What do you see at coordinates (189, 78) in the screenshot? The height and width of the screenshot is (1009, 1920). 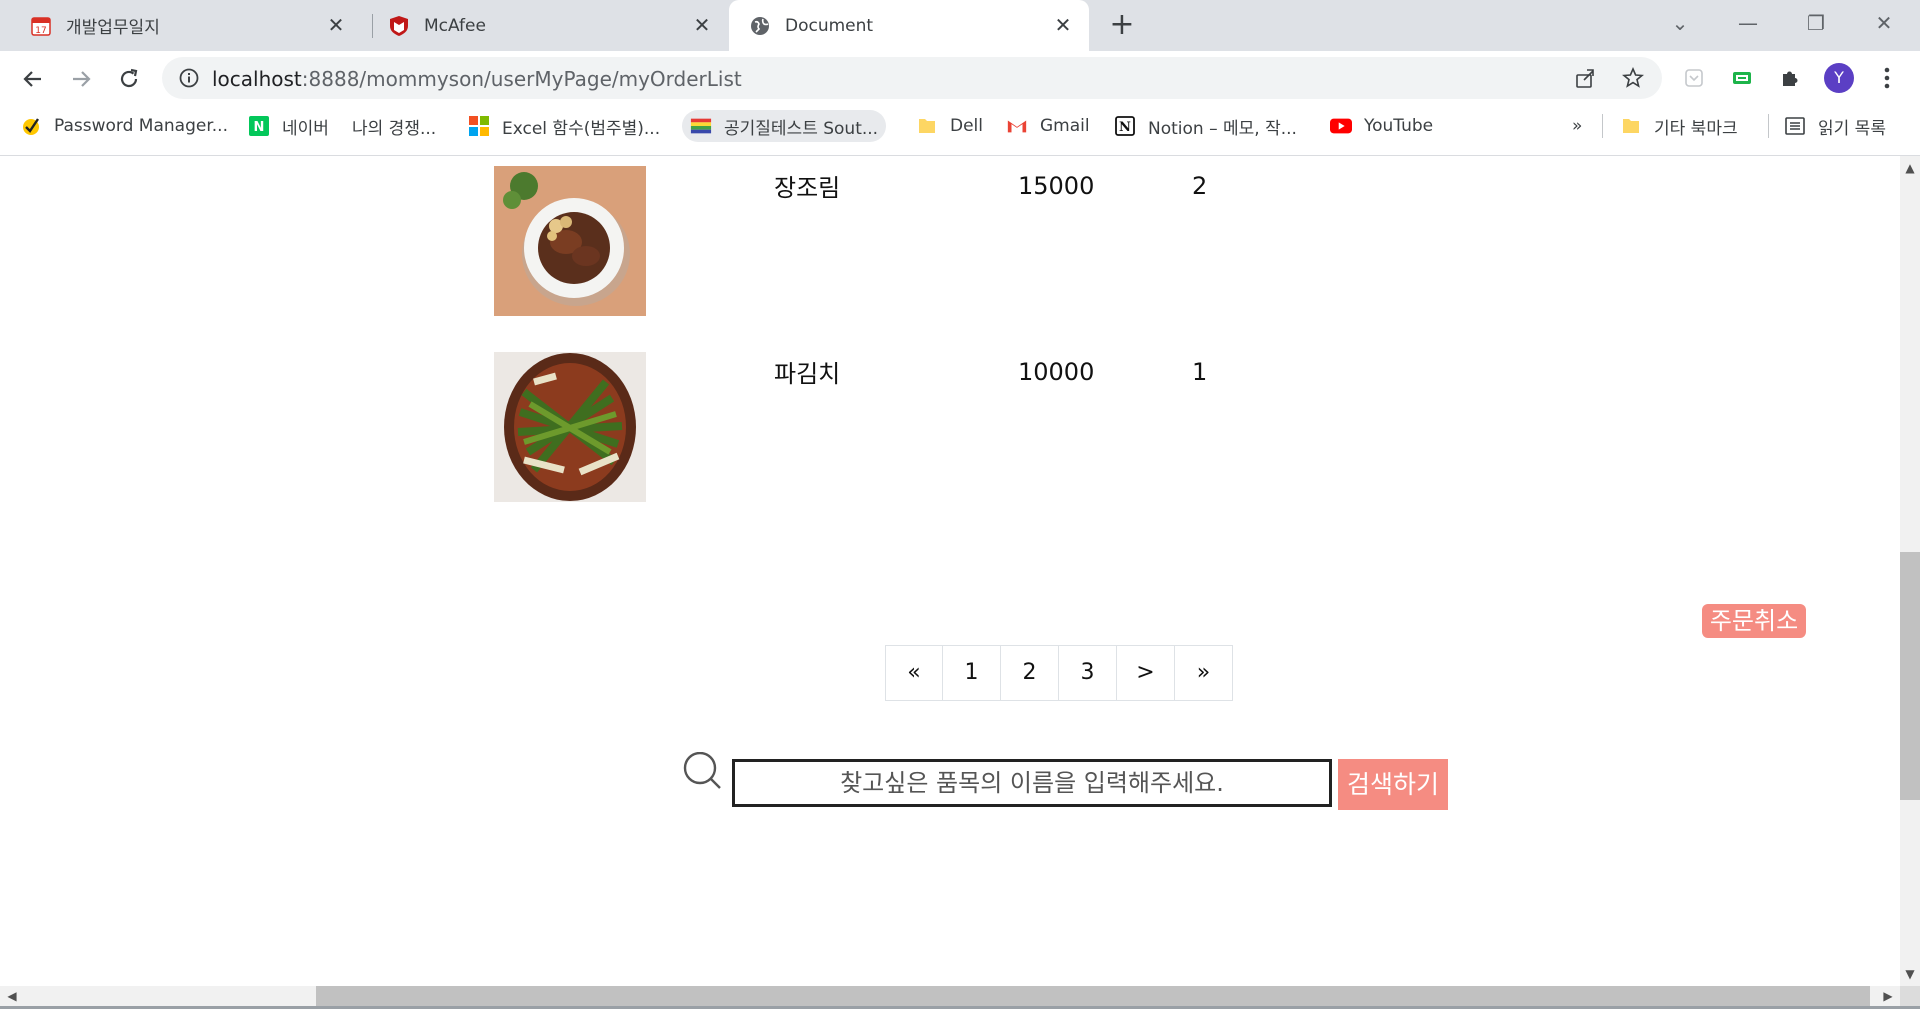 I see `site-info-icon` at bounding box center [189, 78].